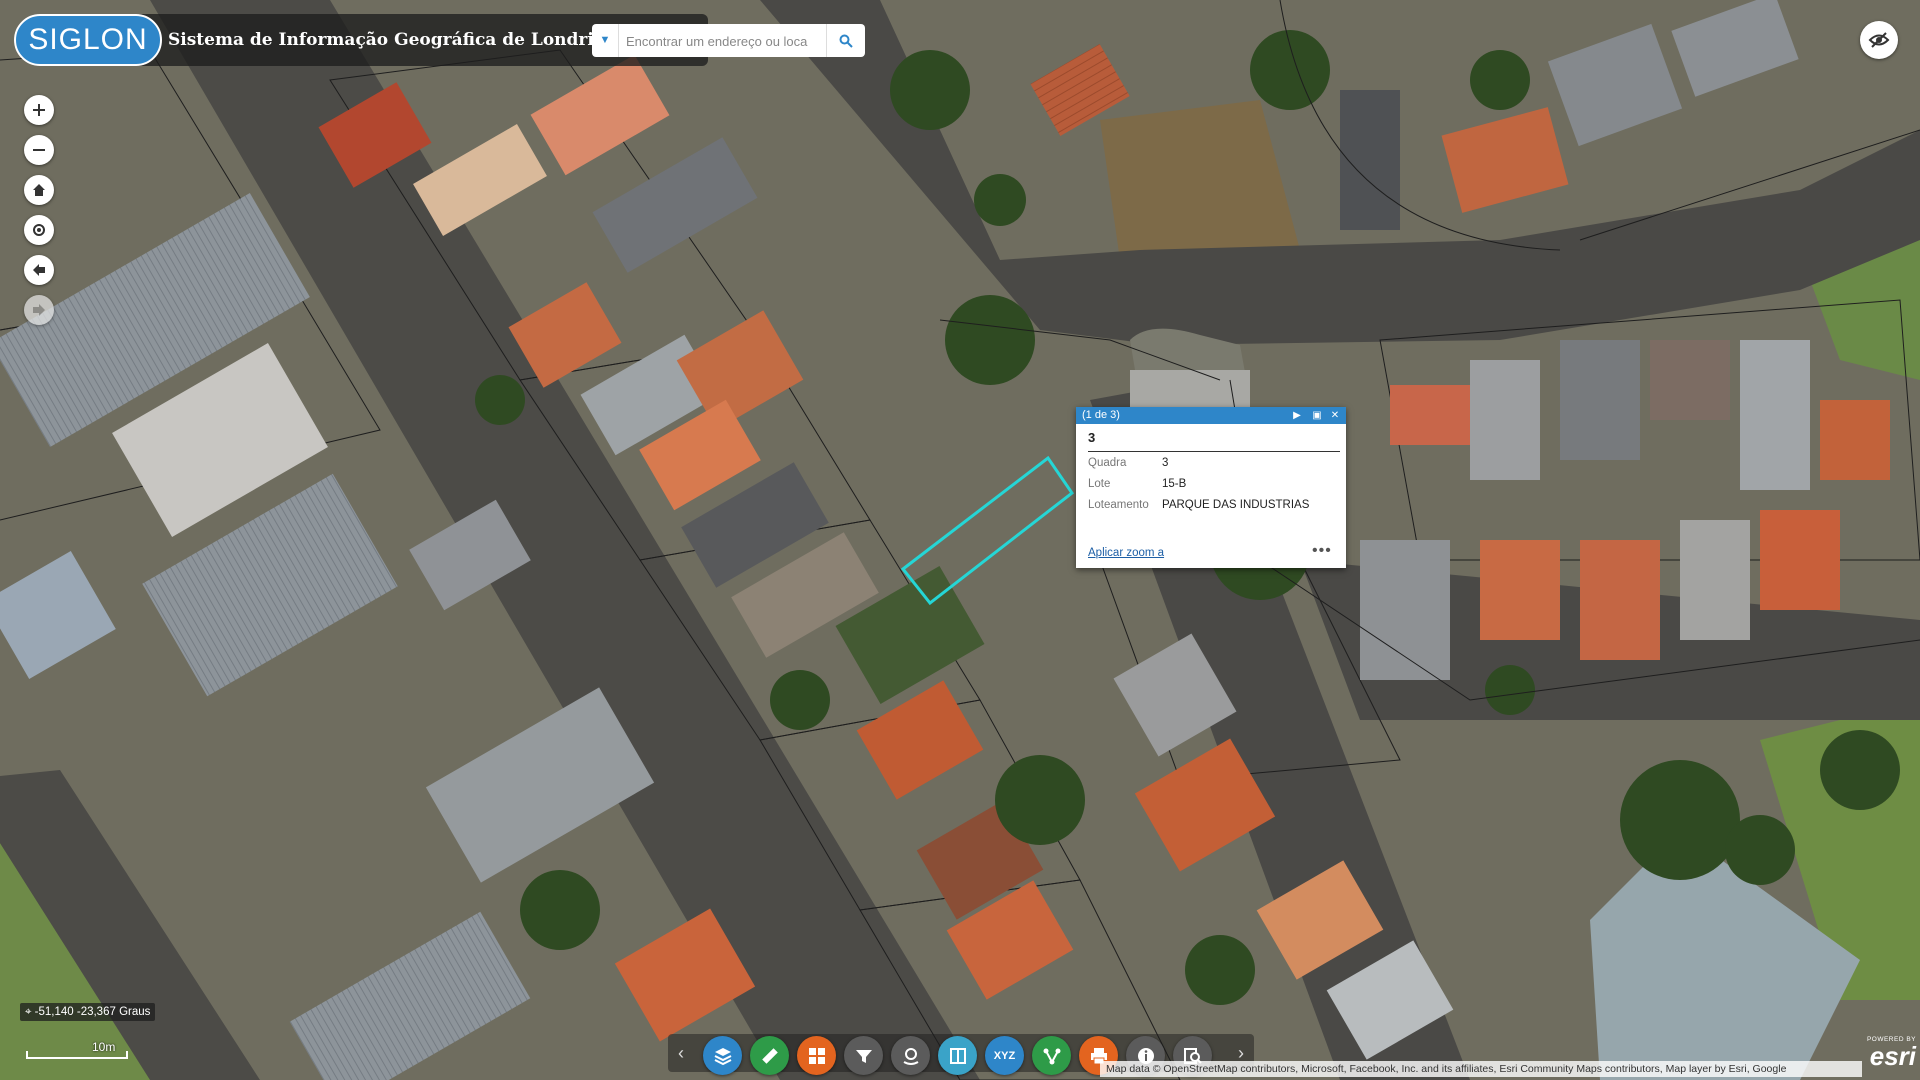 This screenshot has height=1080, width=1920. I want to click on zoom-in-button, so click(39, 110).